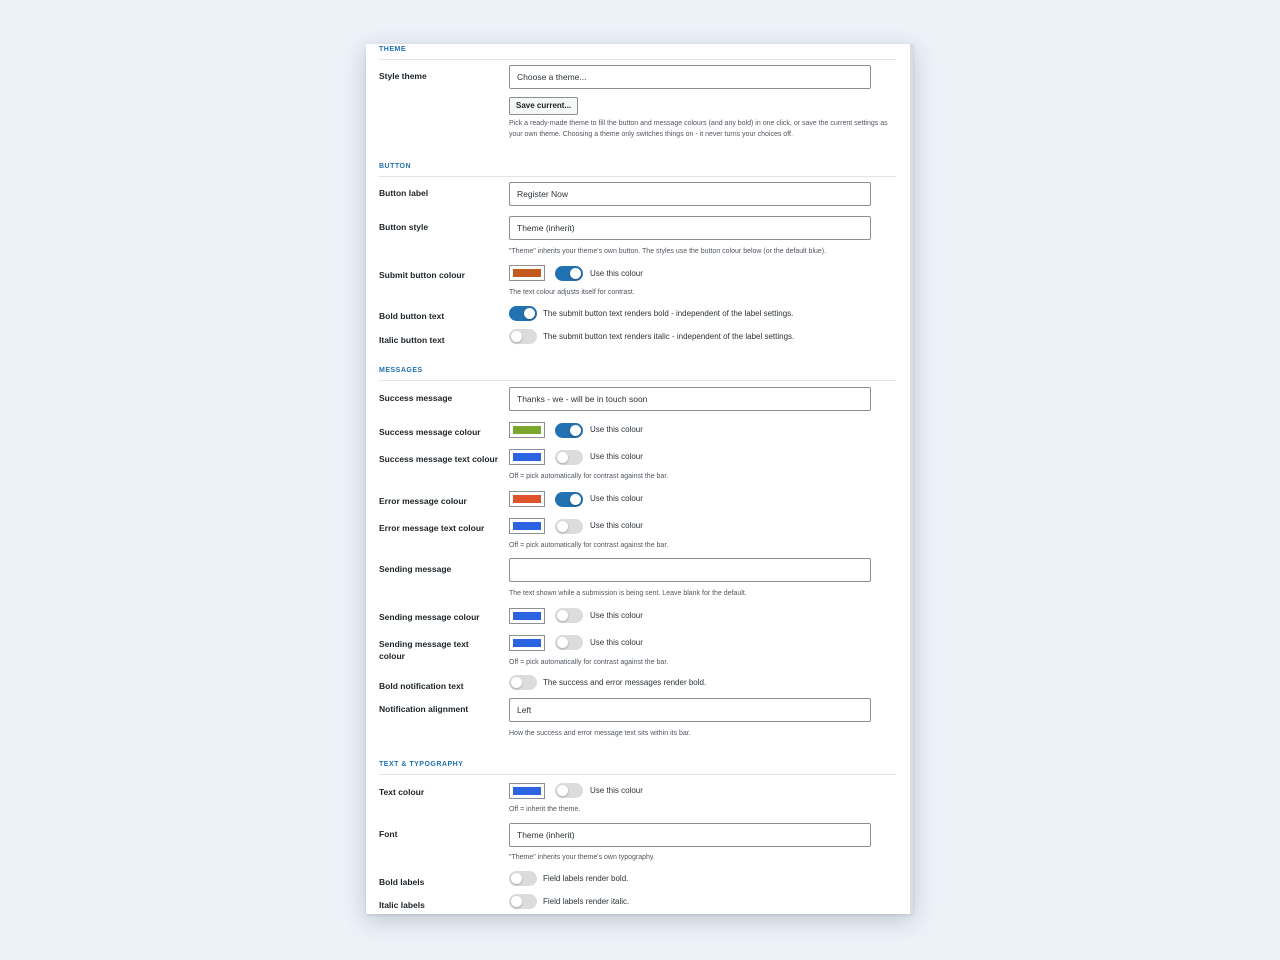 Image resolution: width=1280 pixels, height=960 pixels. Describe the element at coordinates (402, 905) in the screenshot. I see `italic-labels-label: Italic labels` at that location.